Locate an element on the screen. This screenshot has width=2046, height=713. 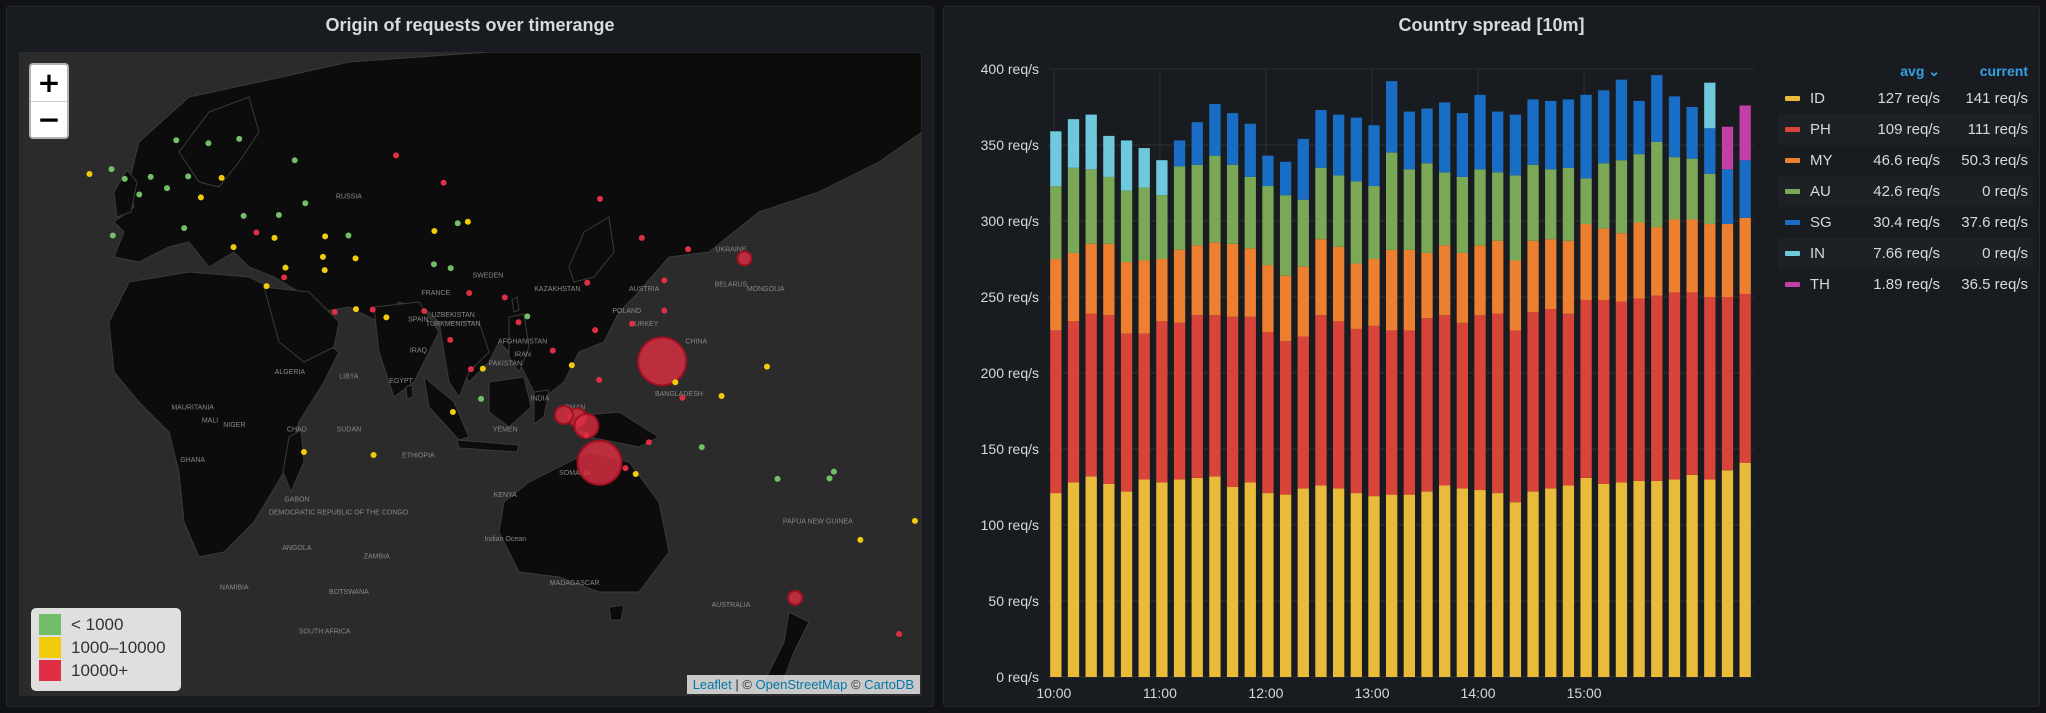
panel-title: Origin of requests over timerange is located at coordinates (470, 25).